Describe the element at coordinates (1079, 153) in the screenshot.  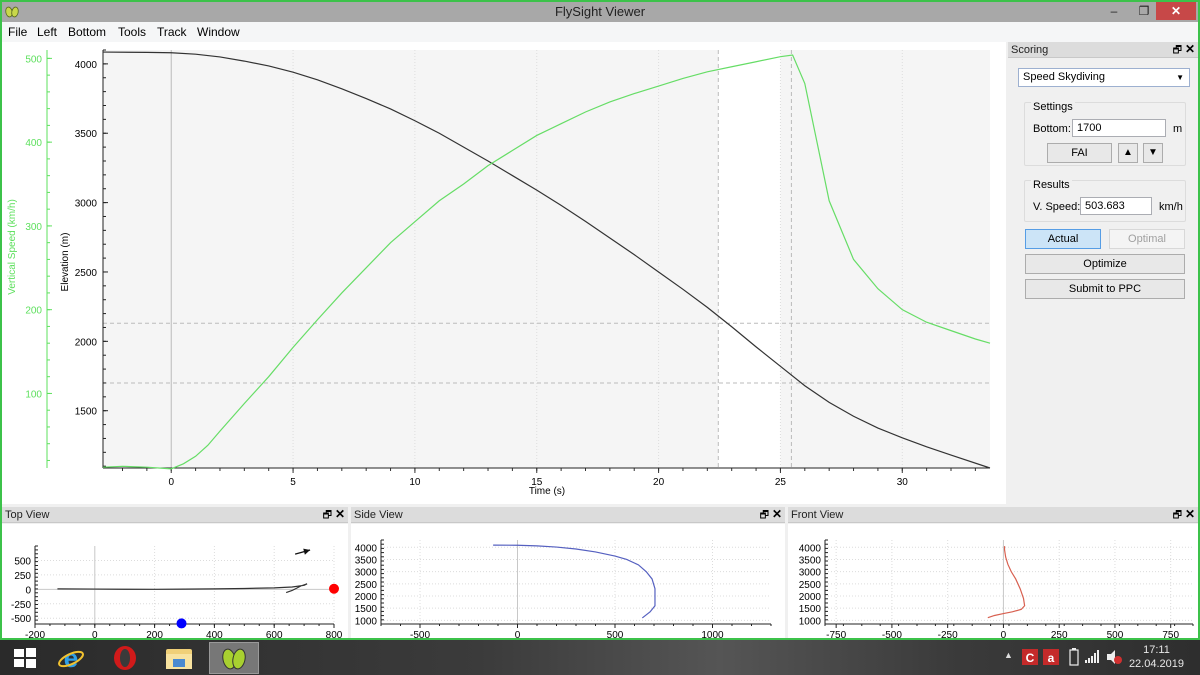
I see `fai-button: FAI` at that location.